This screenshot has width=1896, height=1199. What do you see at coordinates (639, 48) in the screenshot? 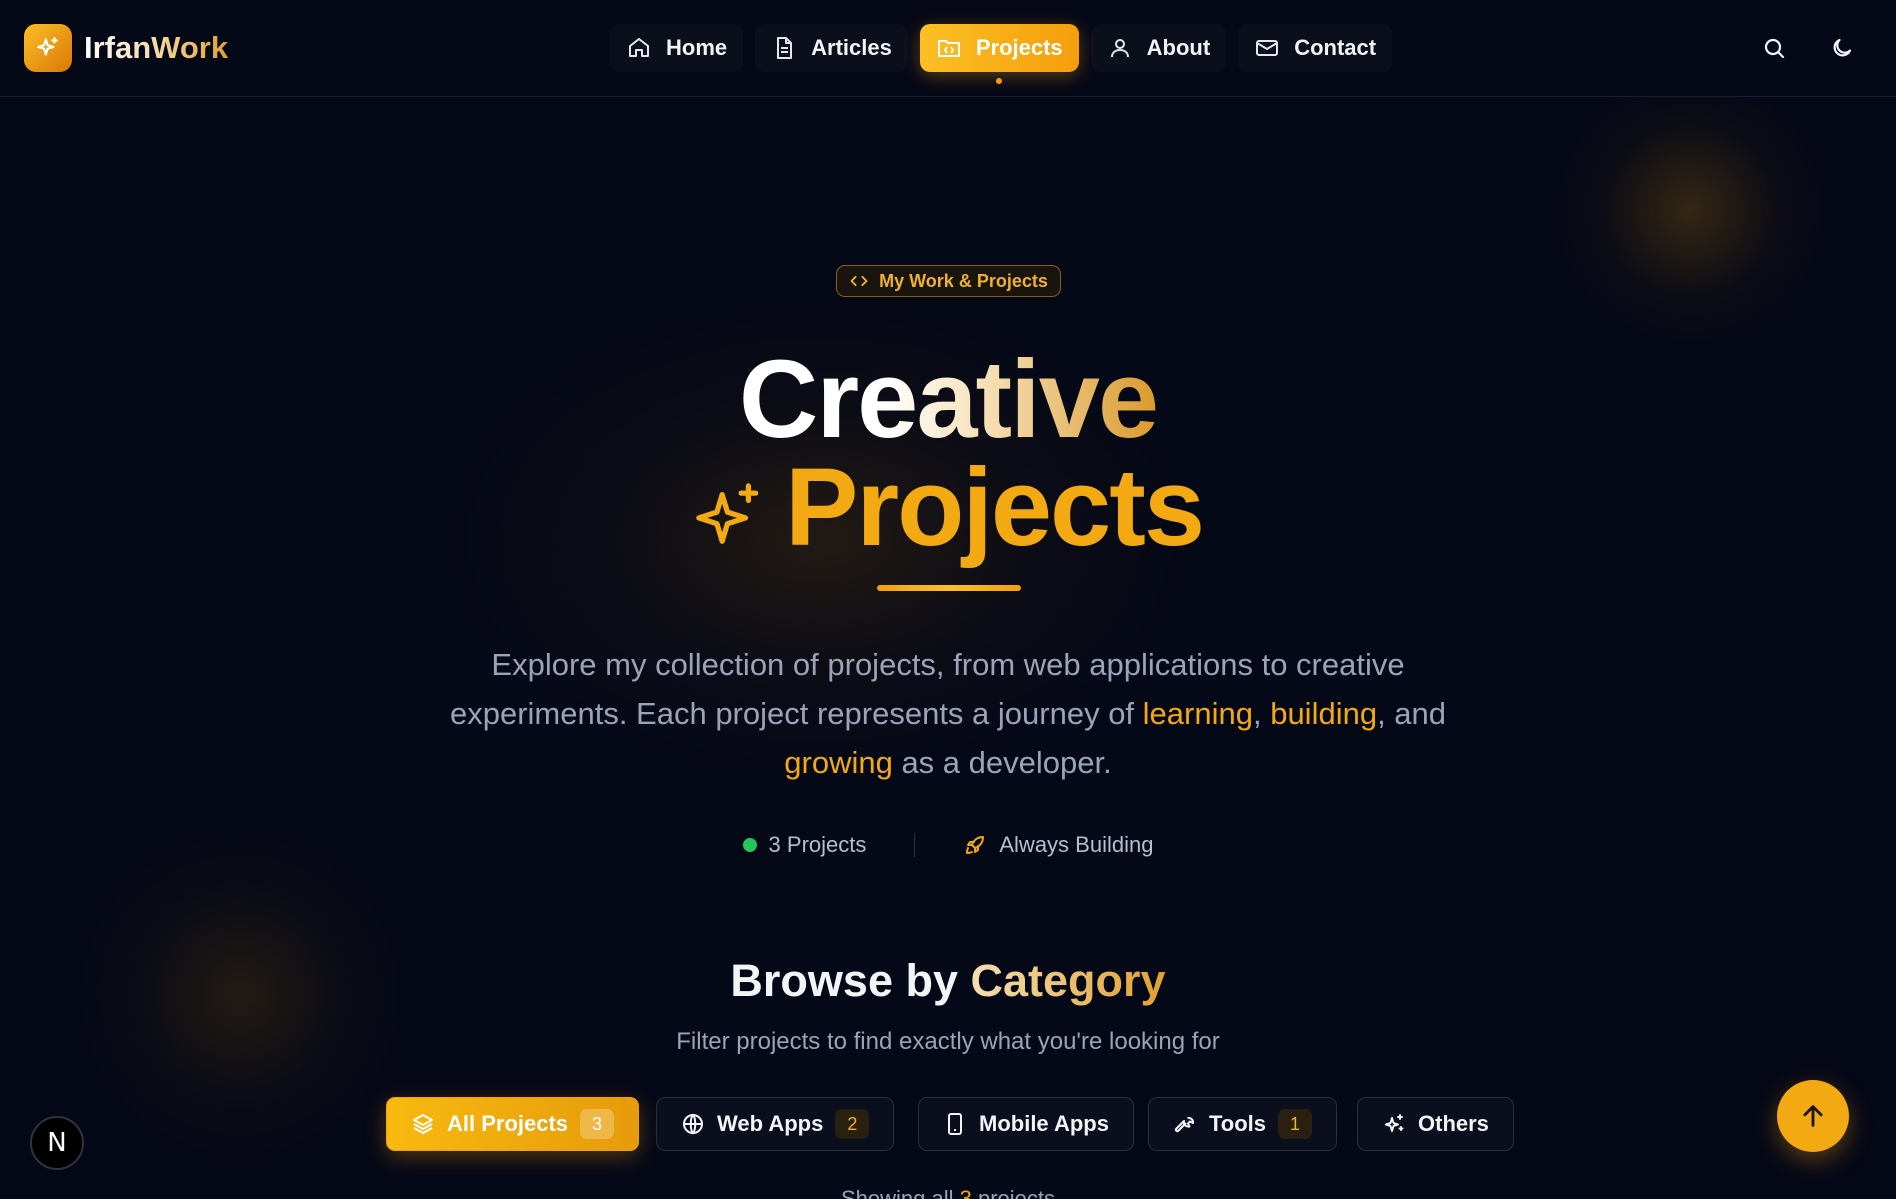
I see `home-icon` at bounding box center [639, 48].